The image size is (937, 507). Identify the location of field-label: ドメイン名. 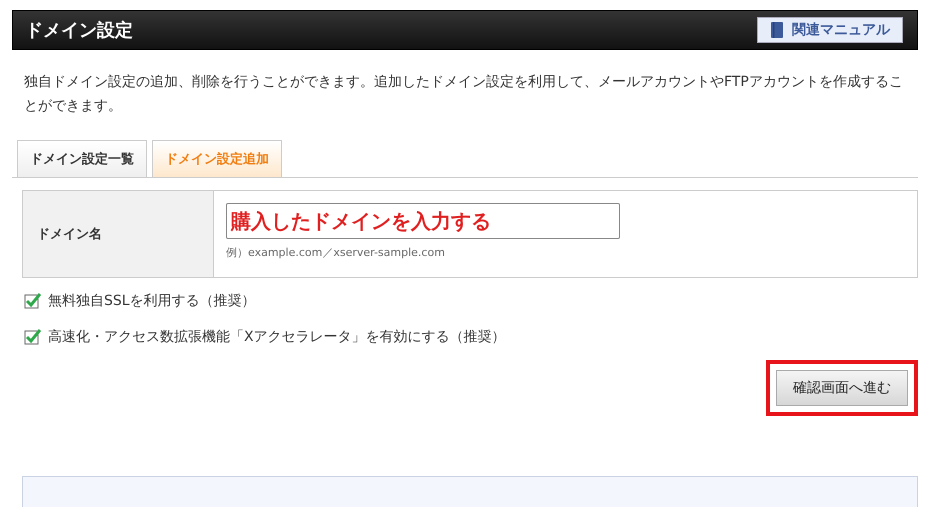
(118, 234).